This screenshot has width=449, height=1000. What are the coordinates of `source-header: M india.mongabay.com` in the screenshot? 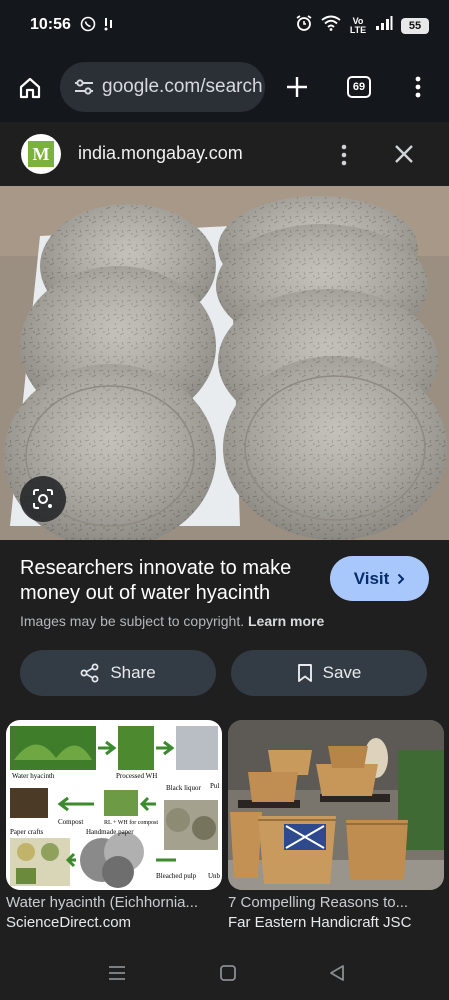 It's located at (224, 154).